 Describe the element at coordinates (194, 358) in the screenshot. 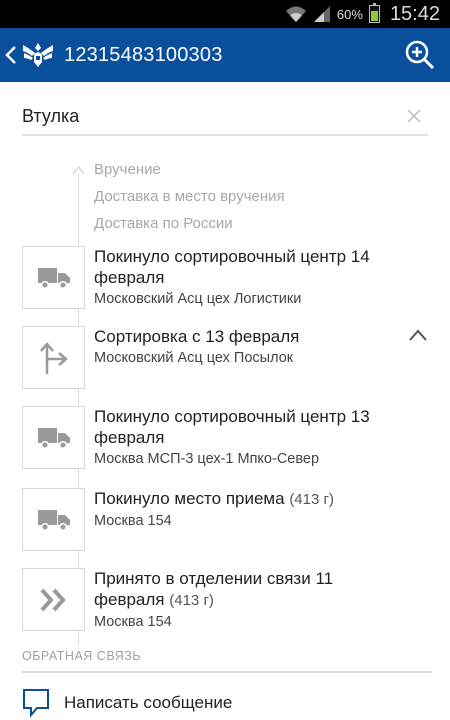

I see `event-place: Московский Асц цех Посылок` at that location.